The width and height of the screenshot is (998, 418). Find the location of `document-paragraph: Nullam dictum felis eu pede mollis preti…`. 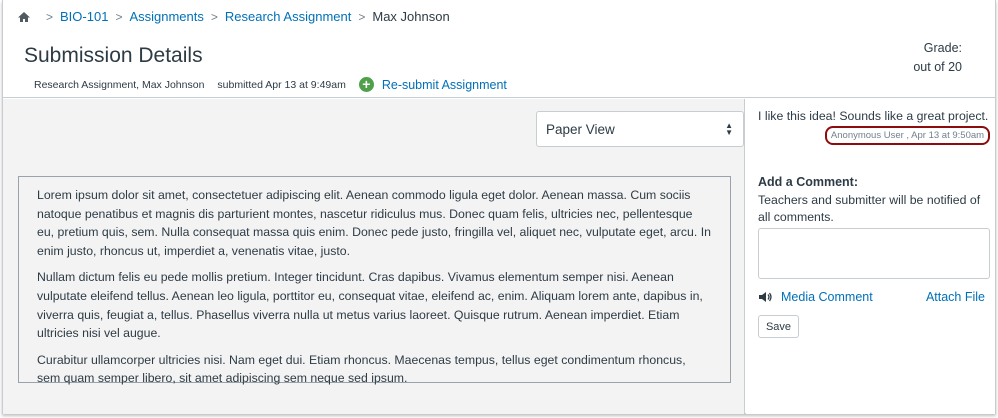

document-paragraph: Nullam dictum felis eu pede mollis preti… is located at coordinates (370, 305).